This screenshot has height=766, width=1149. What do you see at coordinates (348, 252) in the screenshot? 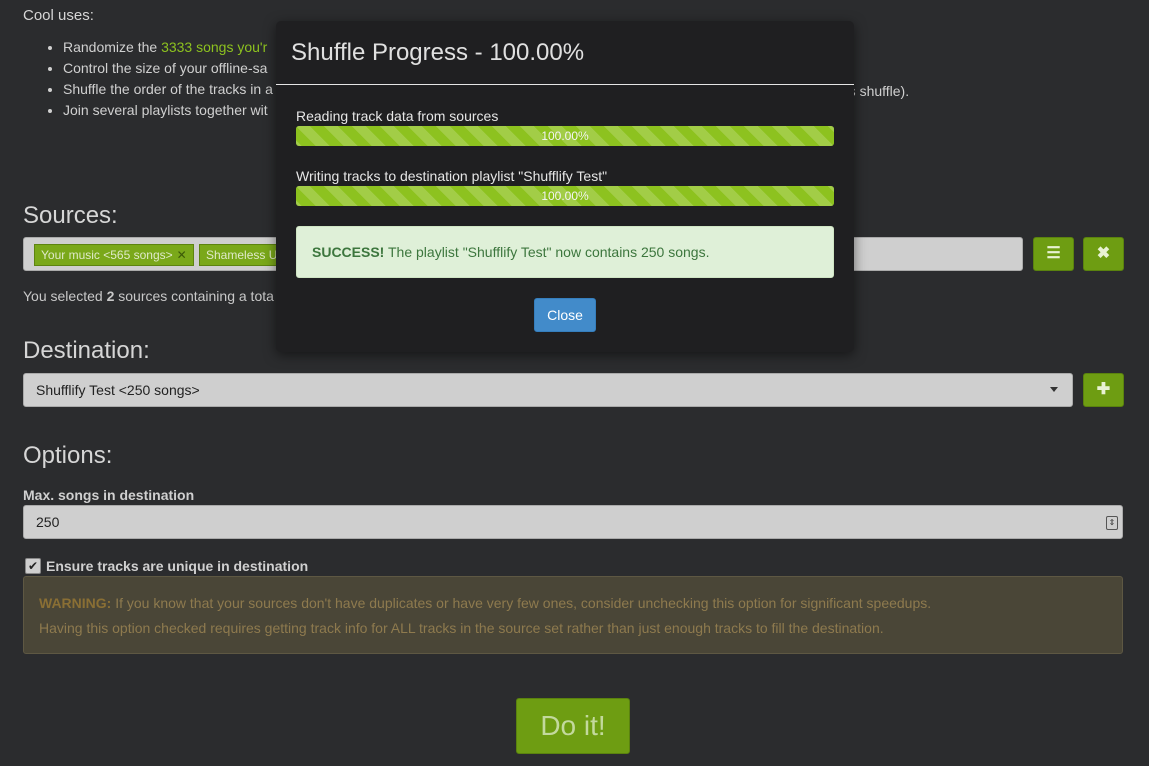
I see `success-strong: SUCCESS!` at bounding box center [348, 252].